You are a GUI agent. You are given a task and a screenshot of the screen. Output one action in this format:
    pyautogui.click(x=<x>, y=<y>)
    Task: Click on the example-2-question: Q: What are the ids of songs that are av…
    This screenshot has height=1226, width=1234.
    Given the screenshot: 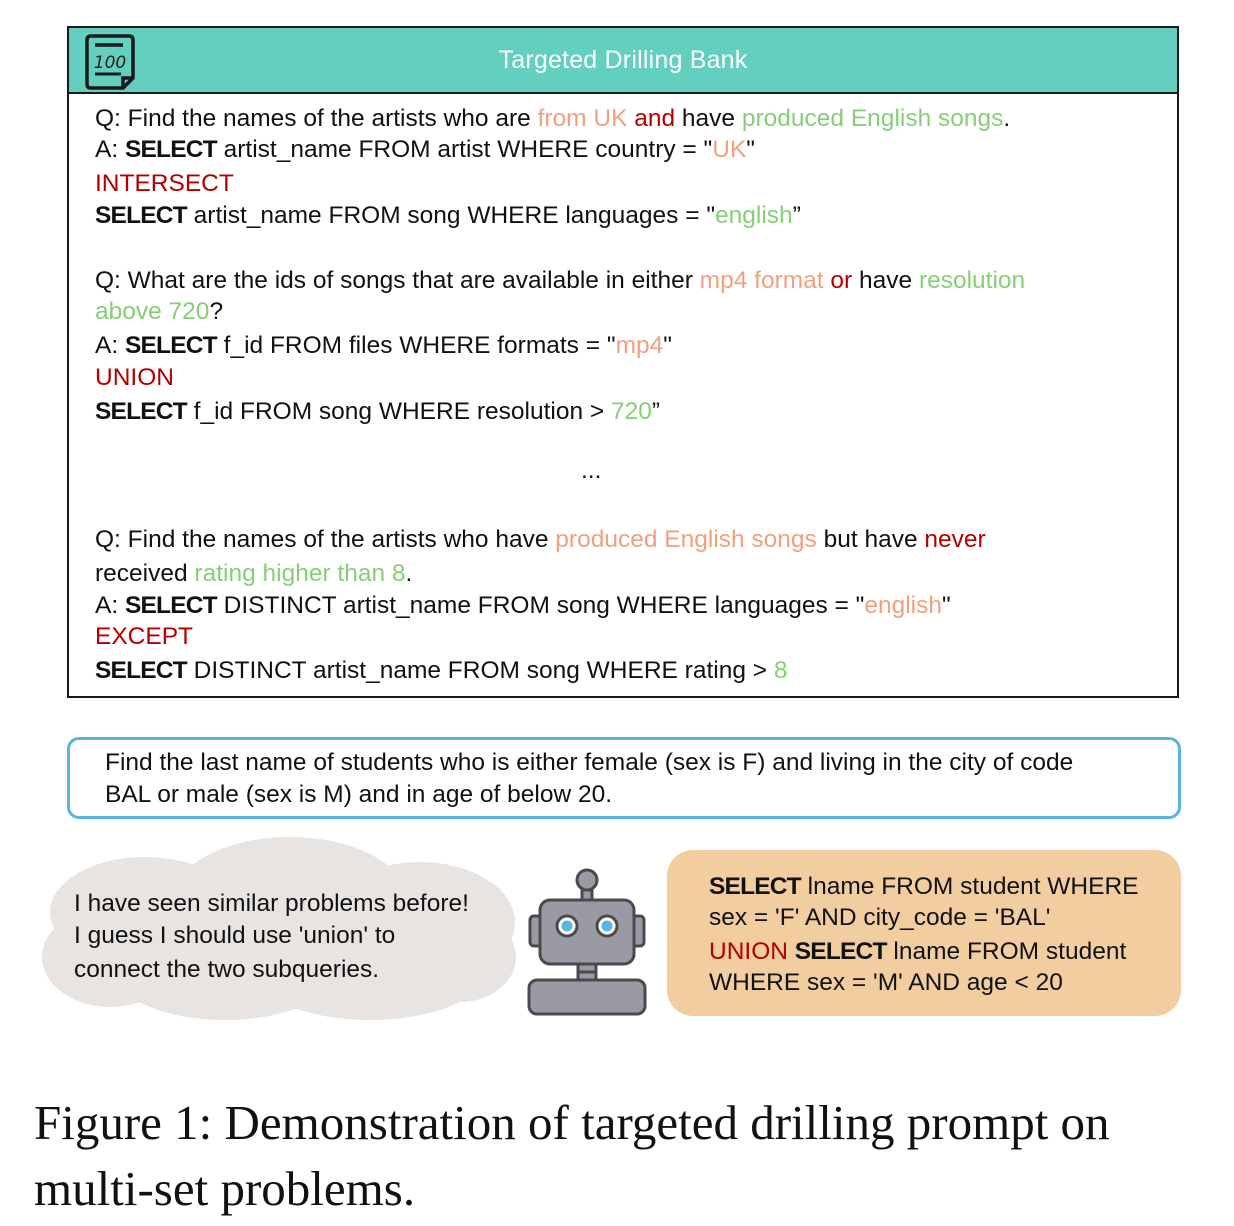 What is the action you would take?
    pyautogui.click(x=560, y=280)
    